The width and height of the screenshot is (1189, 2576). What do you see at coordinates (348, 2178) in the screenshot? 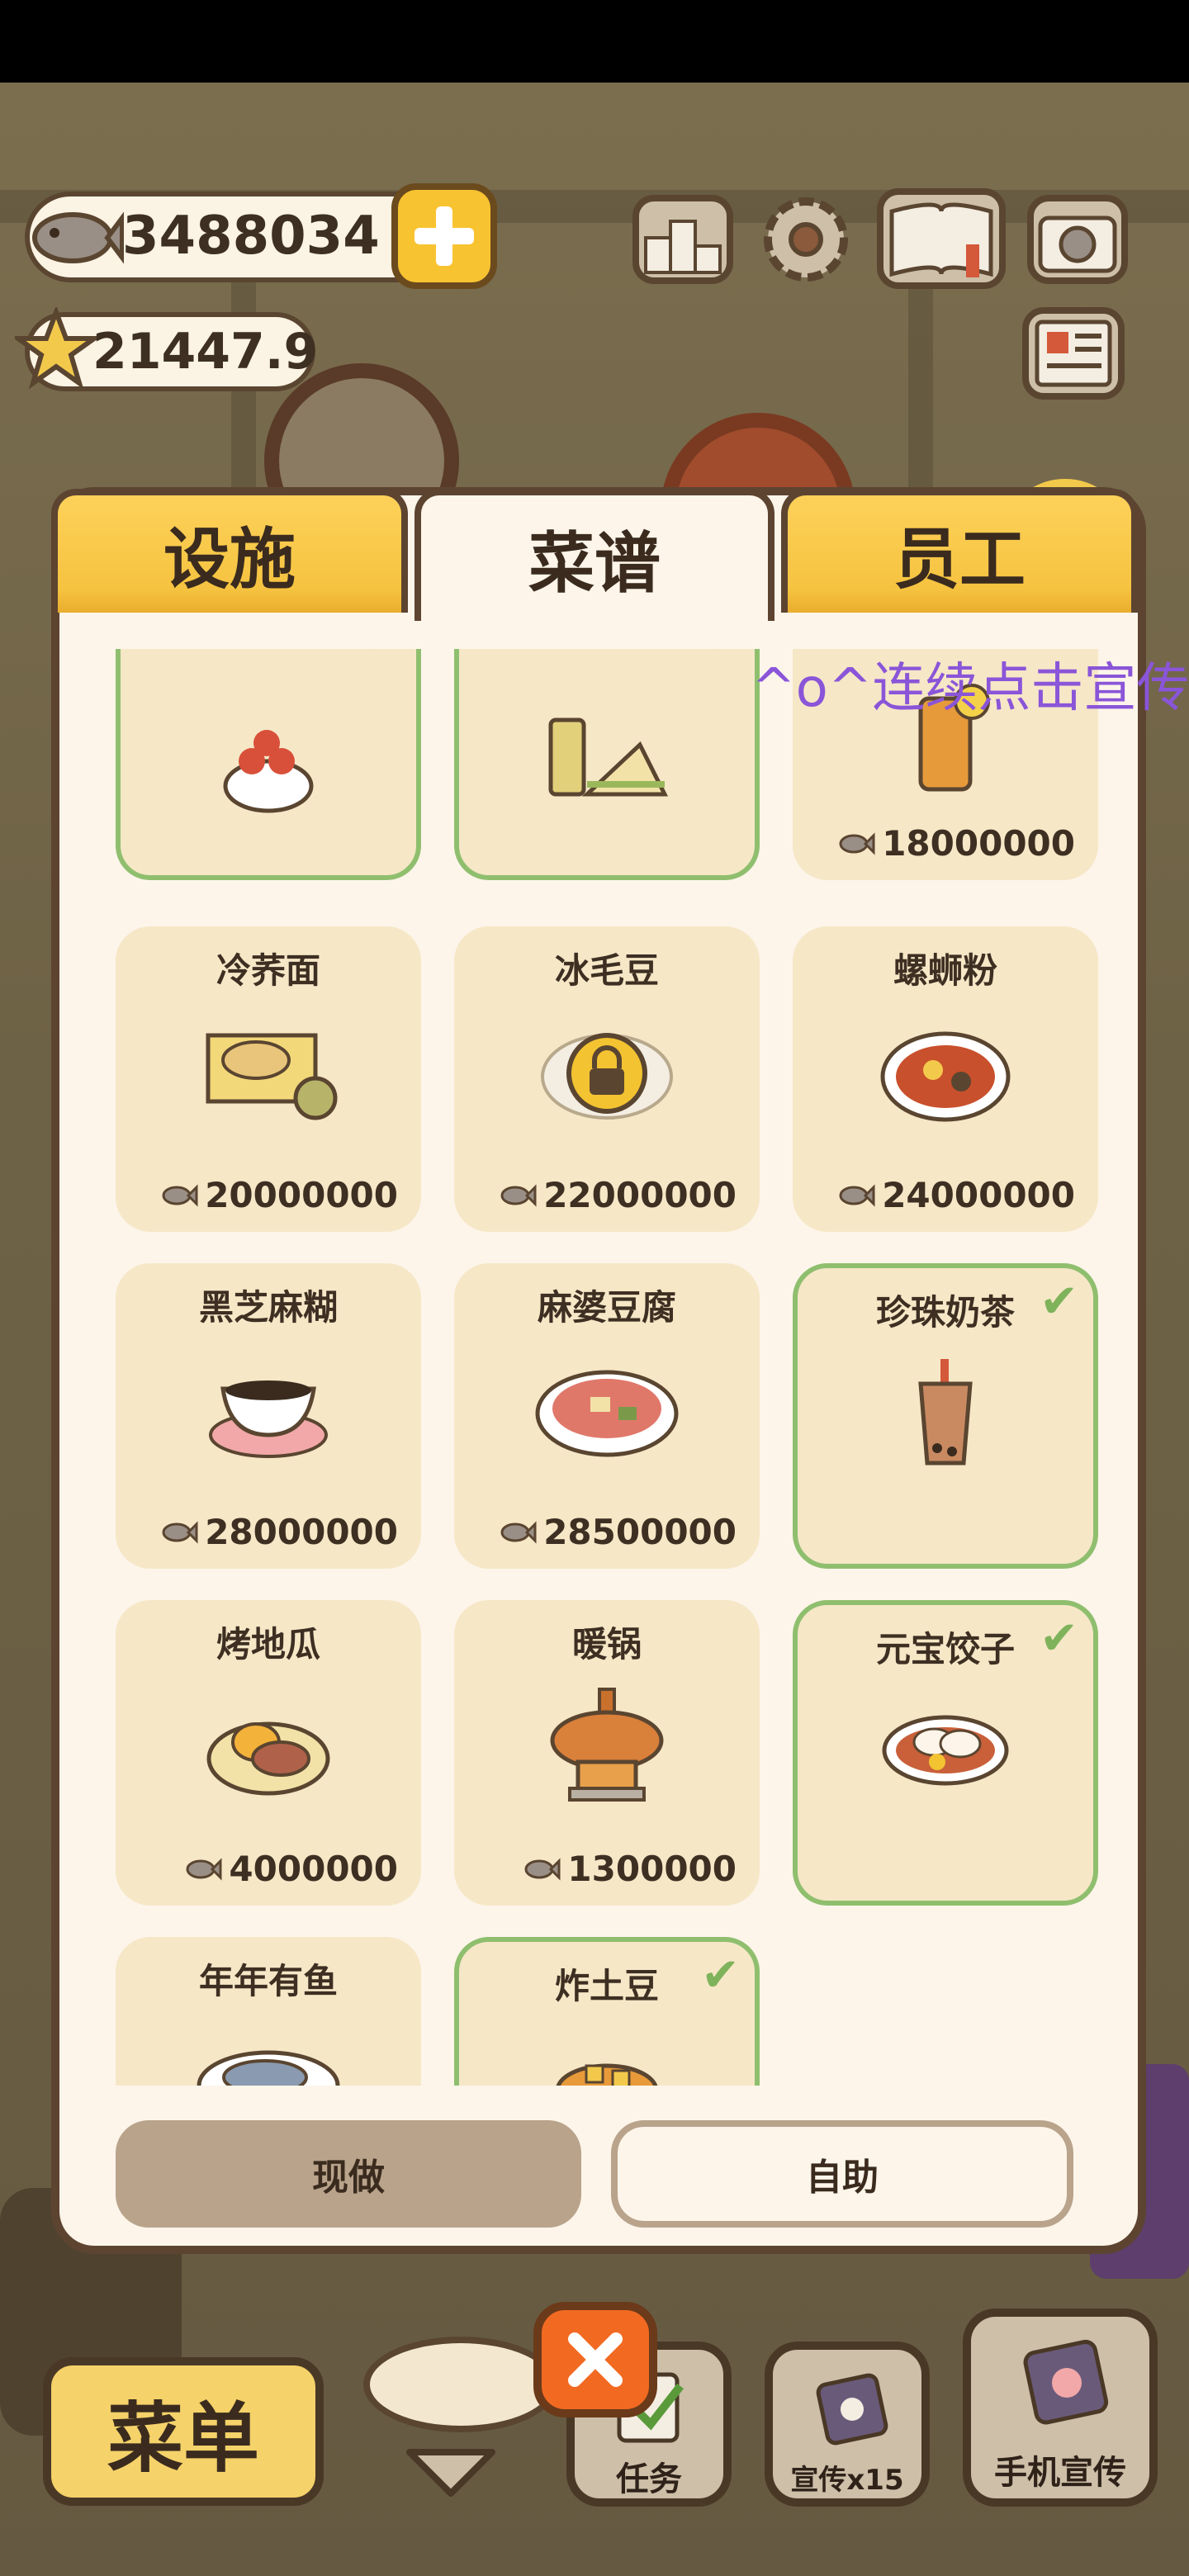
I see `made-to-order-label: 现做` at bounding box center [348, 2178].